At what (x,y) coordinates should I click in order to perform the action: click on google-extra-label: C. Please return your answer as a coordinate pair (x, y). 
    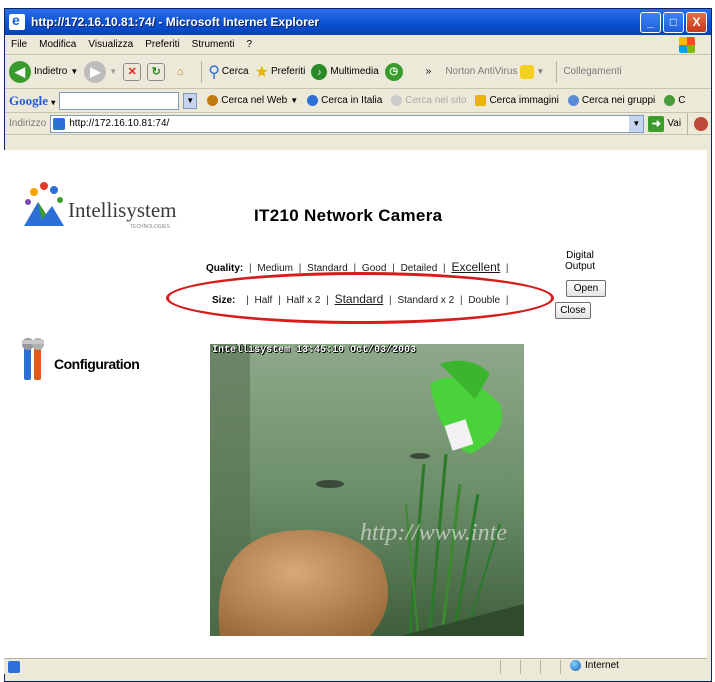
    Looking at the image, I should click on (682, 100).